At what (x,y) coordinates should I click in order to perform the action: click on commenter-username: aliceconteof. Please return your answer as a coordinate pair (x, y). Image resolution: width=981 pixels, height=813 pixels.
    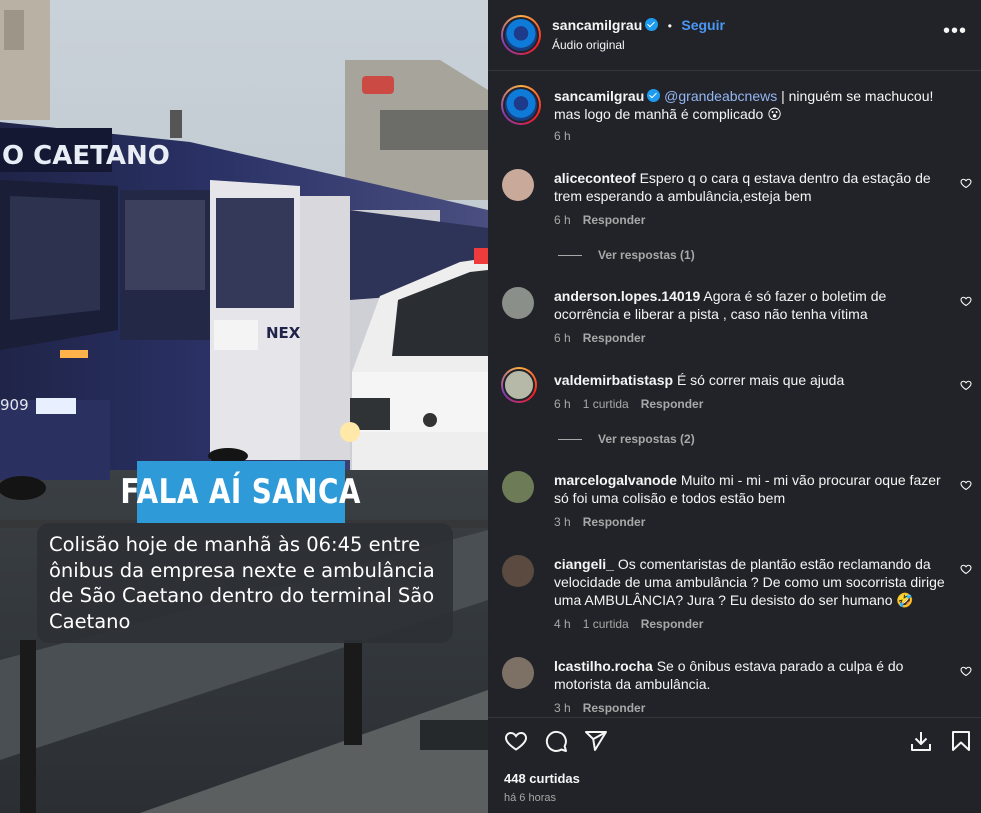
    Looking at the image, I should click on (595, 178).